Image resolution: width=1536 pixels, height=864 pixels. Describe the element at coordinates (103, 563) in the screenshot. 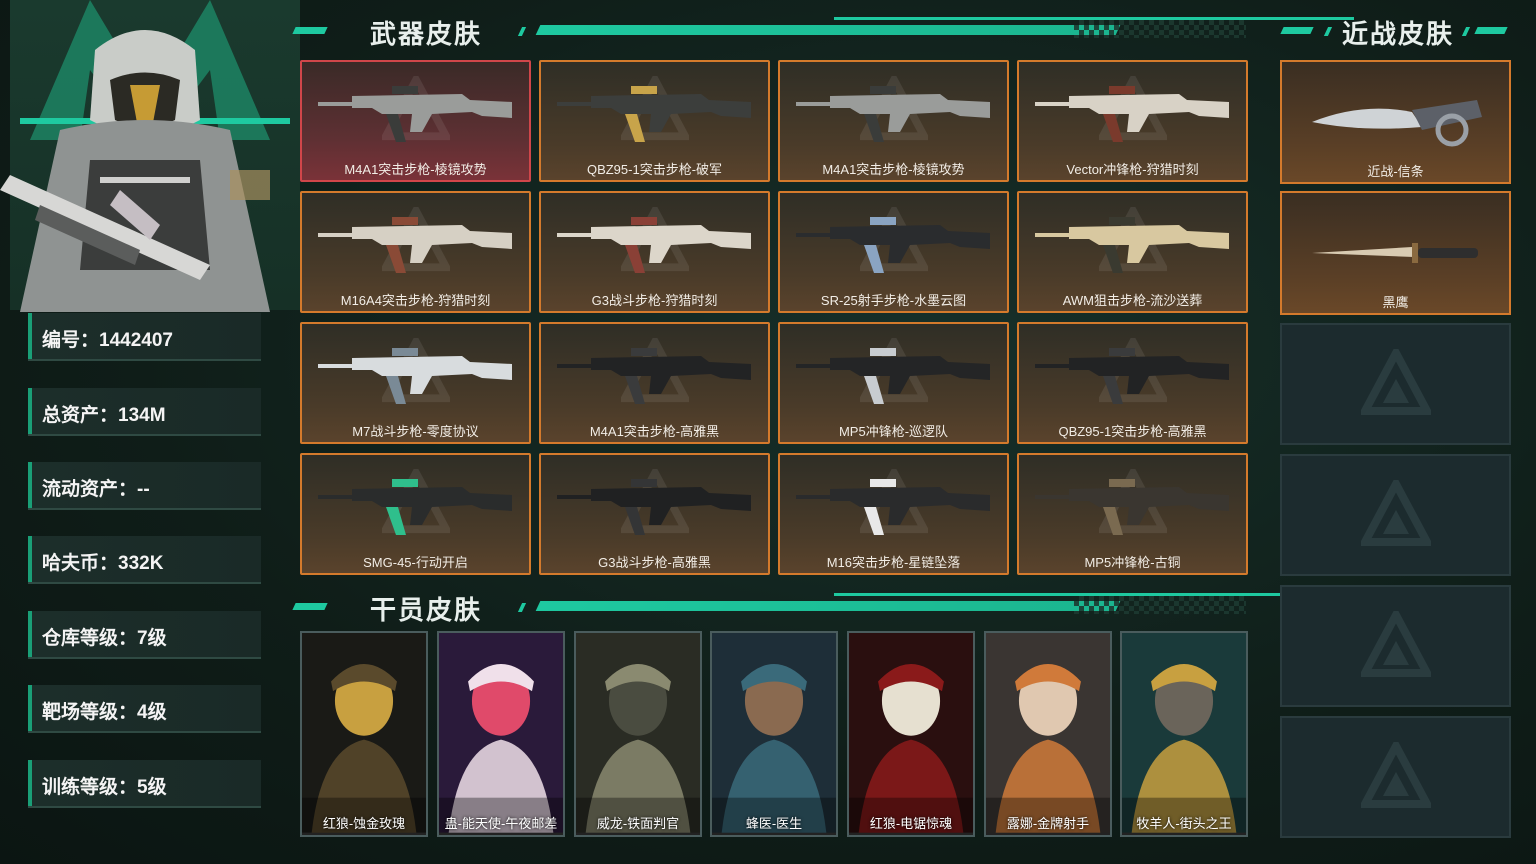

I see `stat-haf-coin-text: 哈夫币：332K` at that location.